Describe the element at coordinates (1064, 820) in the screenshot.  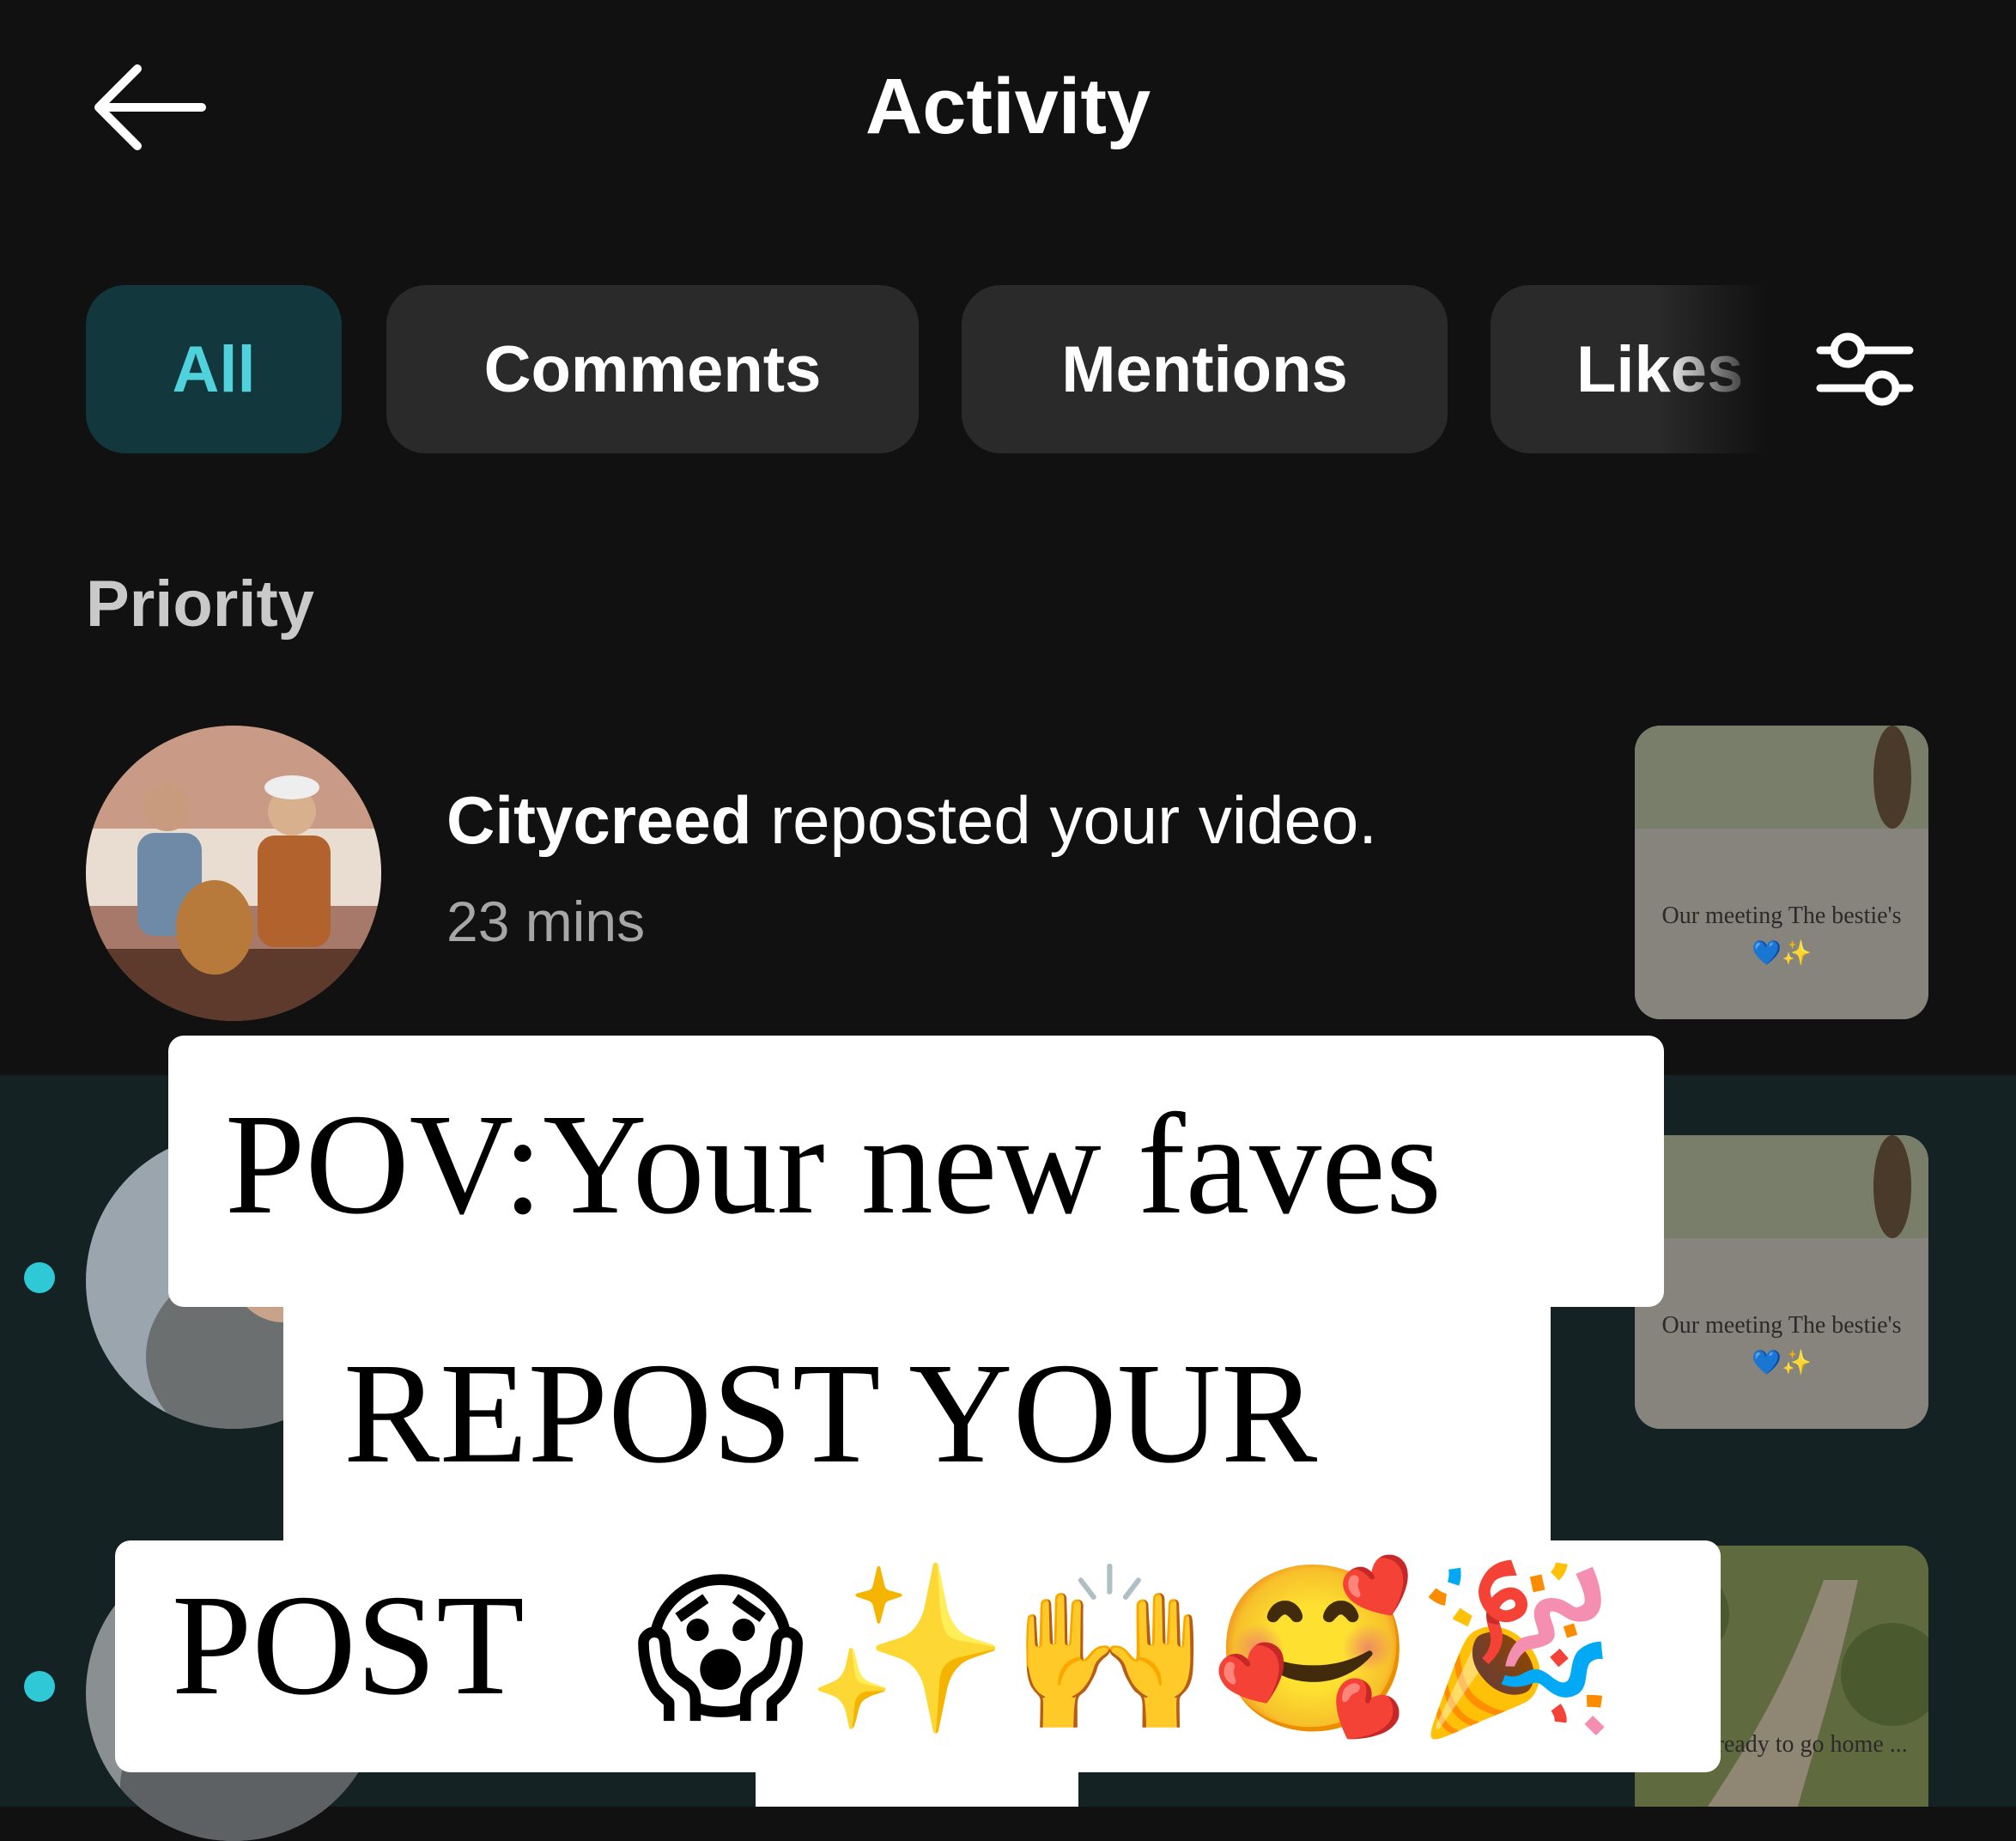
I see `notification-action: reposted your video.` at that location.